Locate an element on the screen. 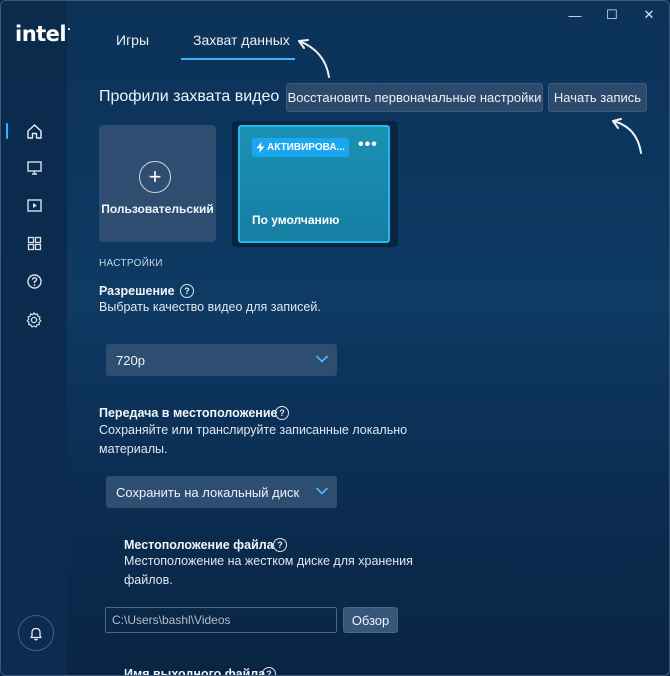  bell-icon is located at coordinates (36, 633).